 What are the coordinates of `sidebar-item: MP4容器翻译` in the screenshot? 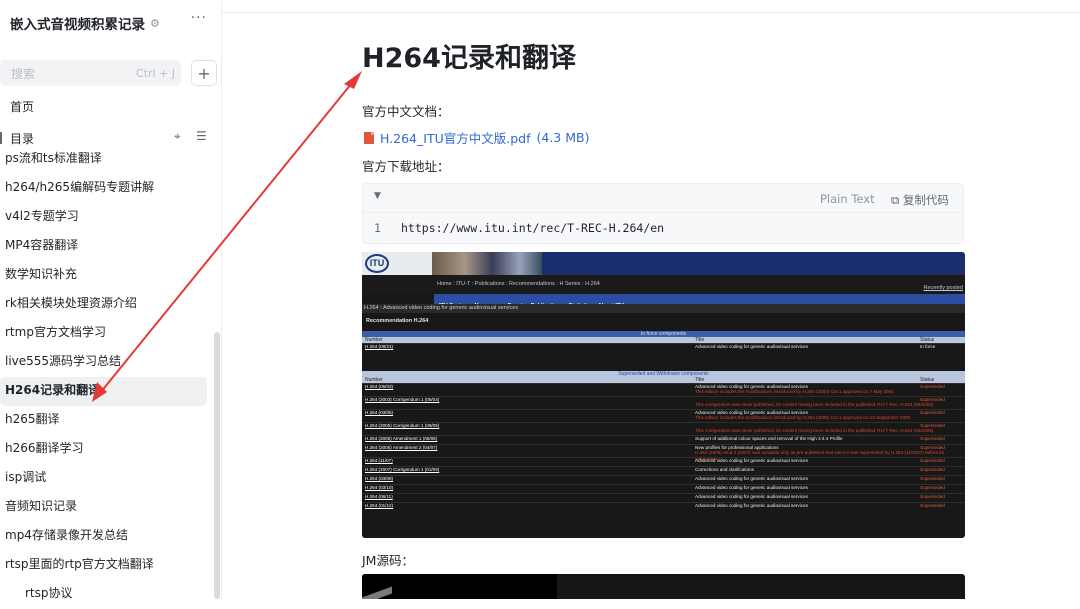 It's located at (107, 246).